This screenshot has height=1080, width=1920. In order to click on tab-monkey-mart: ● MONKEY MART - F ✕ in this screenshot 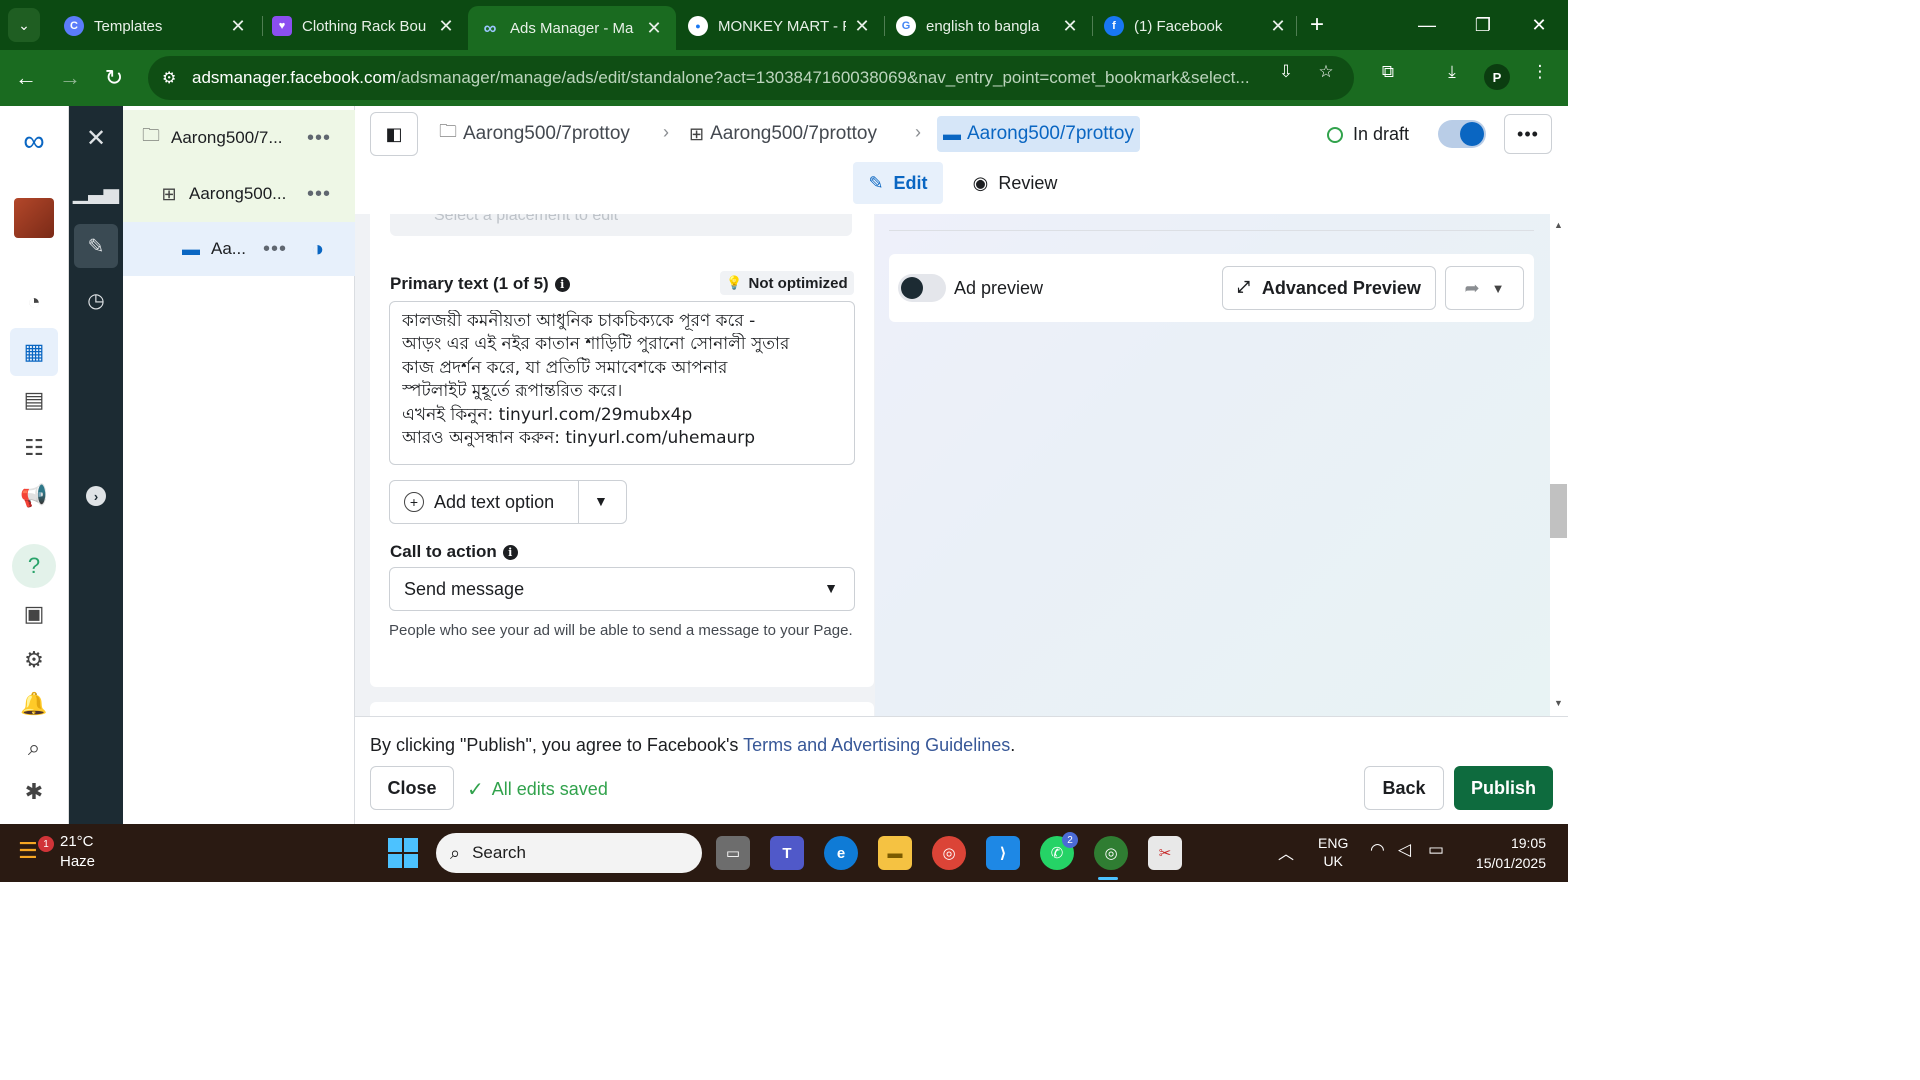, I will do `click(780, 26)`.